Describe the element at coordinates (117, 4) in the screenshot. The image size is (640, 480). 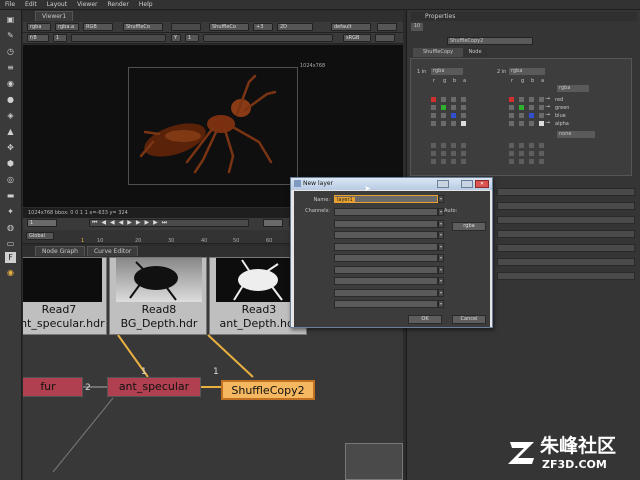
I see `menu-render: Render` at that location.